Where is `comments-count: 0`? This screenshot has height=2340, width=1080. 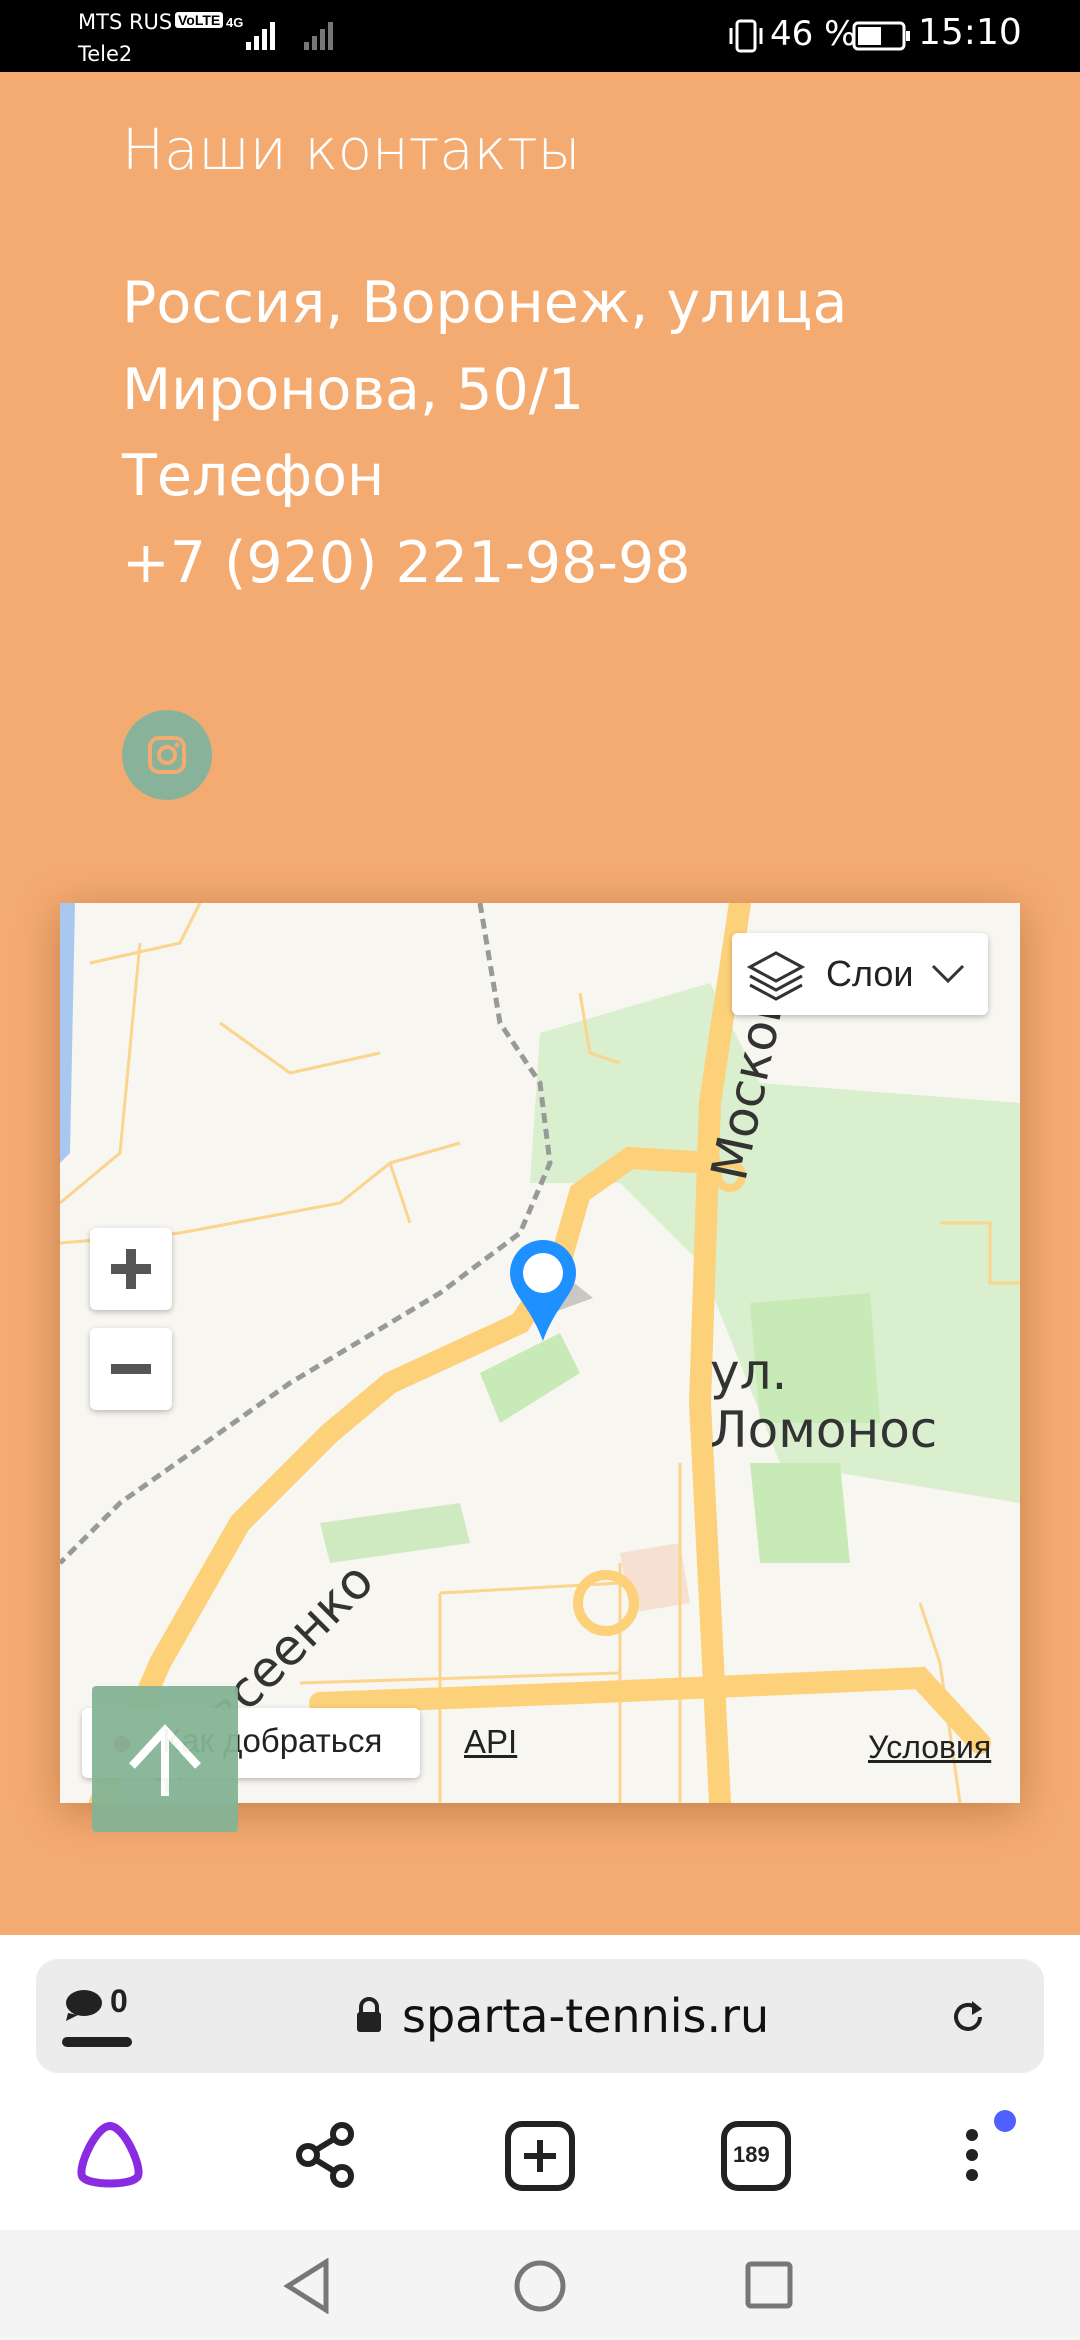 comments-count: 0 is located at coordinates (119, 2001).